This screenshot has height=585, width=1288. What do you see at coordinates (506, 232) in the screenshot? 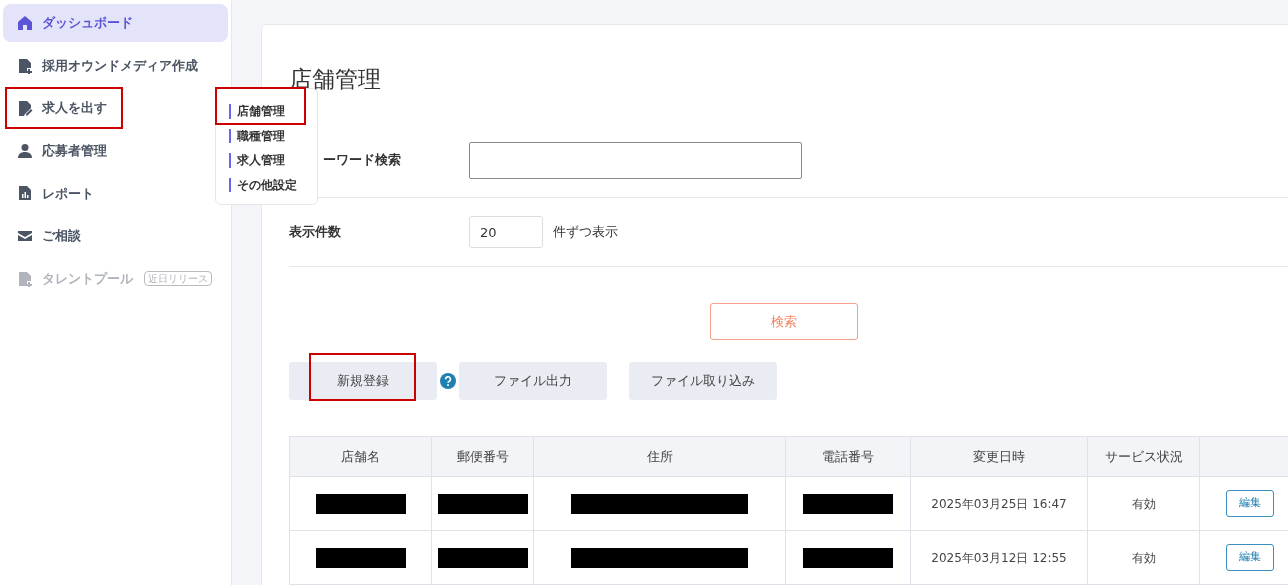
I see `page-size-input: 20` at bounding box center [506, 232].